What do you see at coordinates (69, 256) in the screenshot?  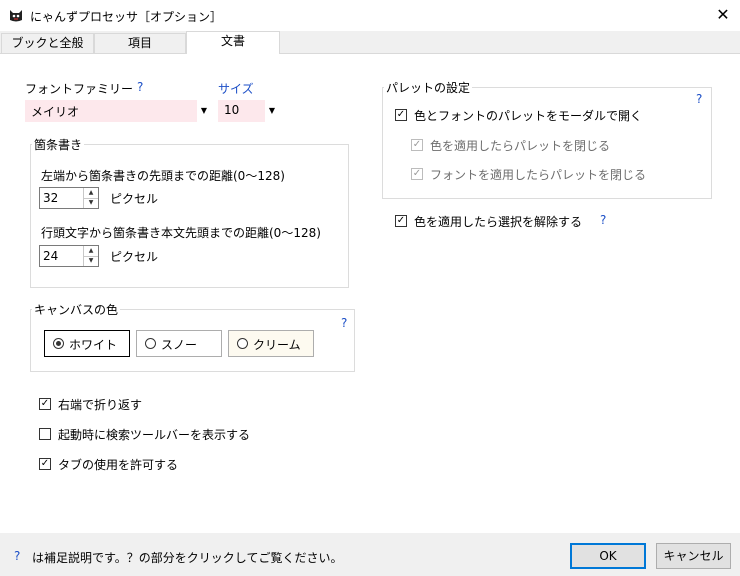 I see `bullet-body-stepper: 24 ▲ ▼` at bounding box center [69, 256].